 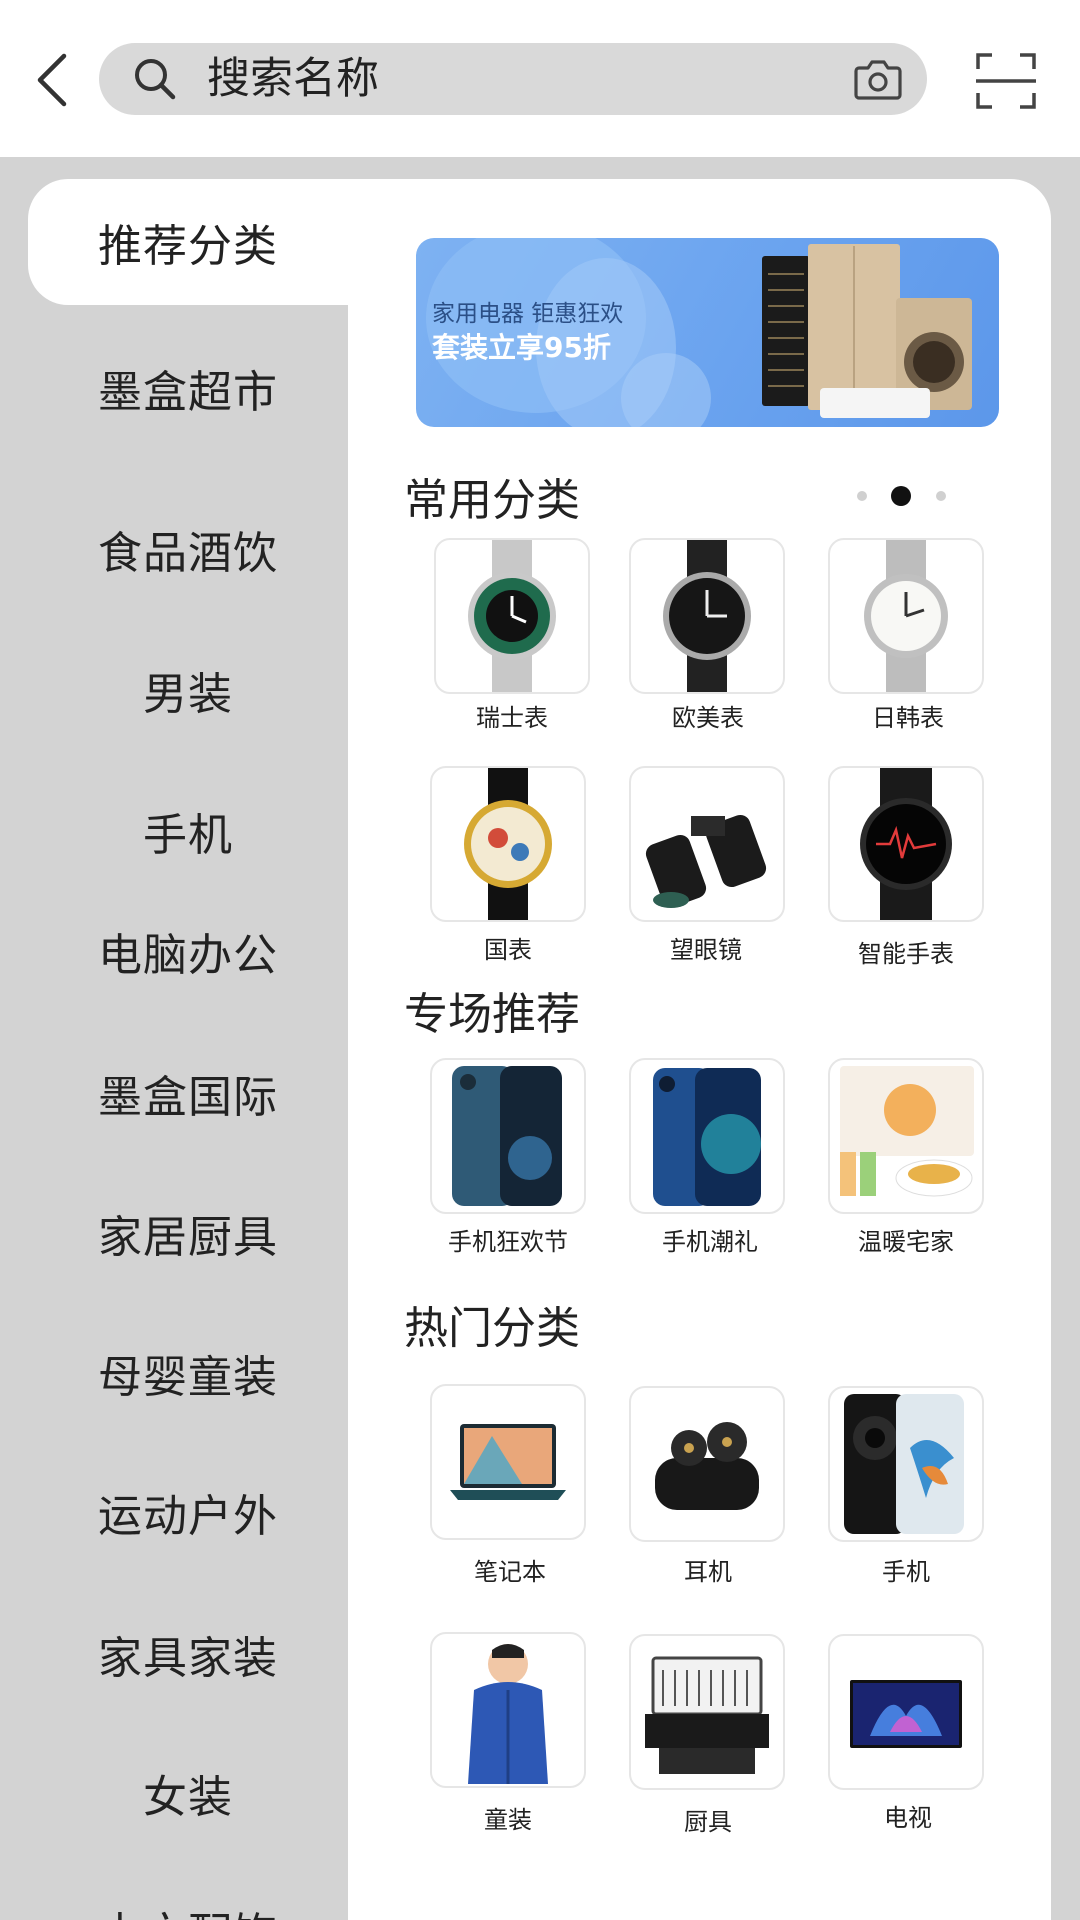 What do you see at coordinates (901, 496) in the screenshot?
I see `page-indicator` at bounding box center [901, 496].